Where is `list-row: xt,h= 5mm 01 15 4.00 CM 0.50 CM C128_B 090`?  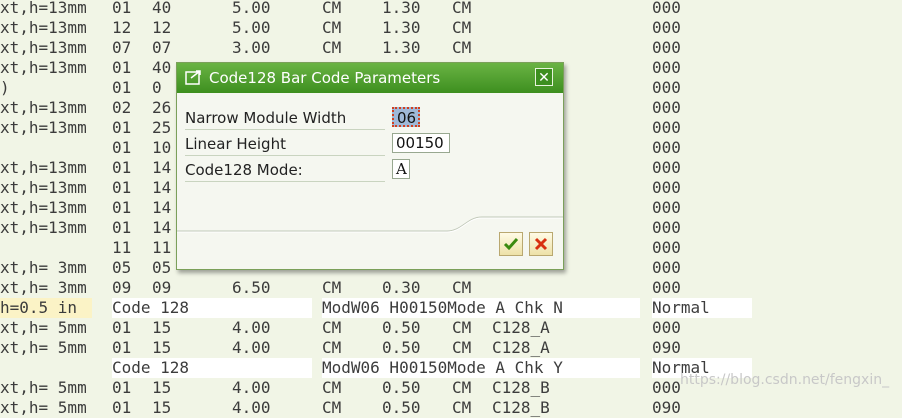 list-row: xt,h= 5mm 01 15 4.00 CM 0.50 CM C128_B 090 is located at coordinates (451, 408).